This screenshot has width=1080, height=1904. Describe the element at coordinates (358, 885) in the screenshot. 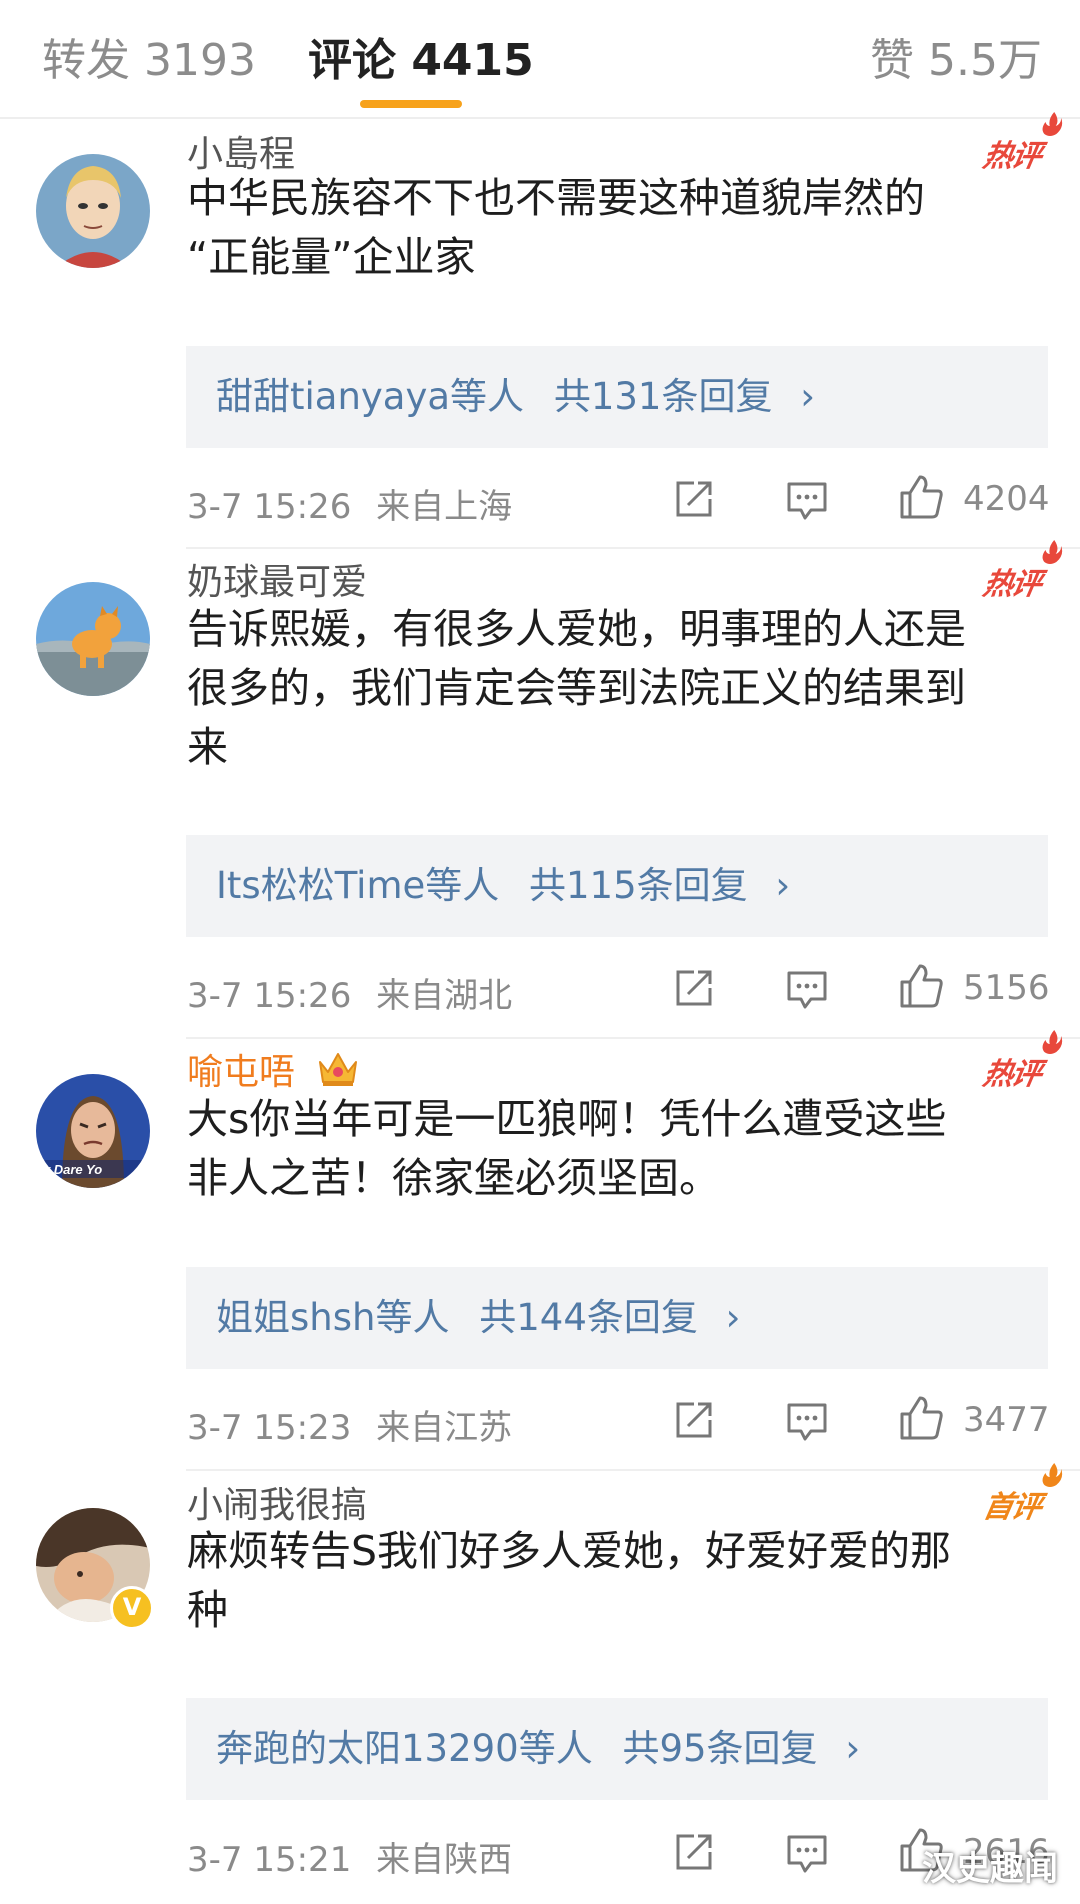

I see `reply-users: Its松松Time等人` at that location.